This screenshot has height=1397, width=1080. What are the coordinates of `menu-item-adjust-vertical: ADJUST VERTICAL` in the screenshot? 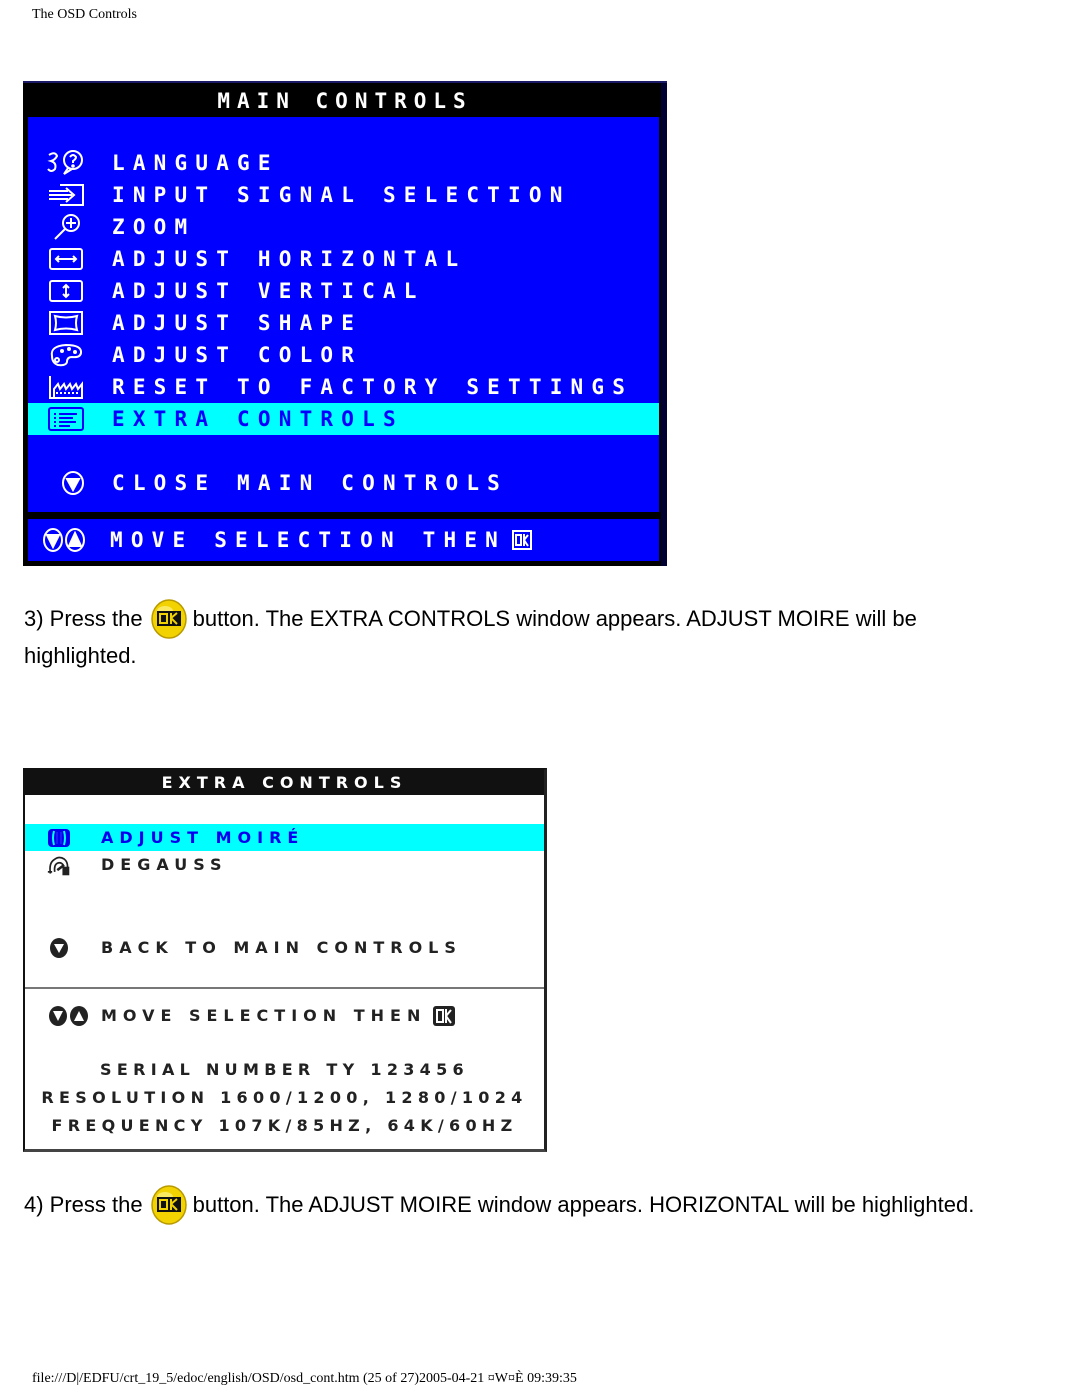 It's located at (343, 291).